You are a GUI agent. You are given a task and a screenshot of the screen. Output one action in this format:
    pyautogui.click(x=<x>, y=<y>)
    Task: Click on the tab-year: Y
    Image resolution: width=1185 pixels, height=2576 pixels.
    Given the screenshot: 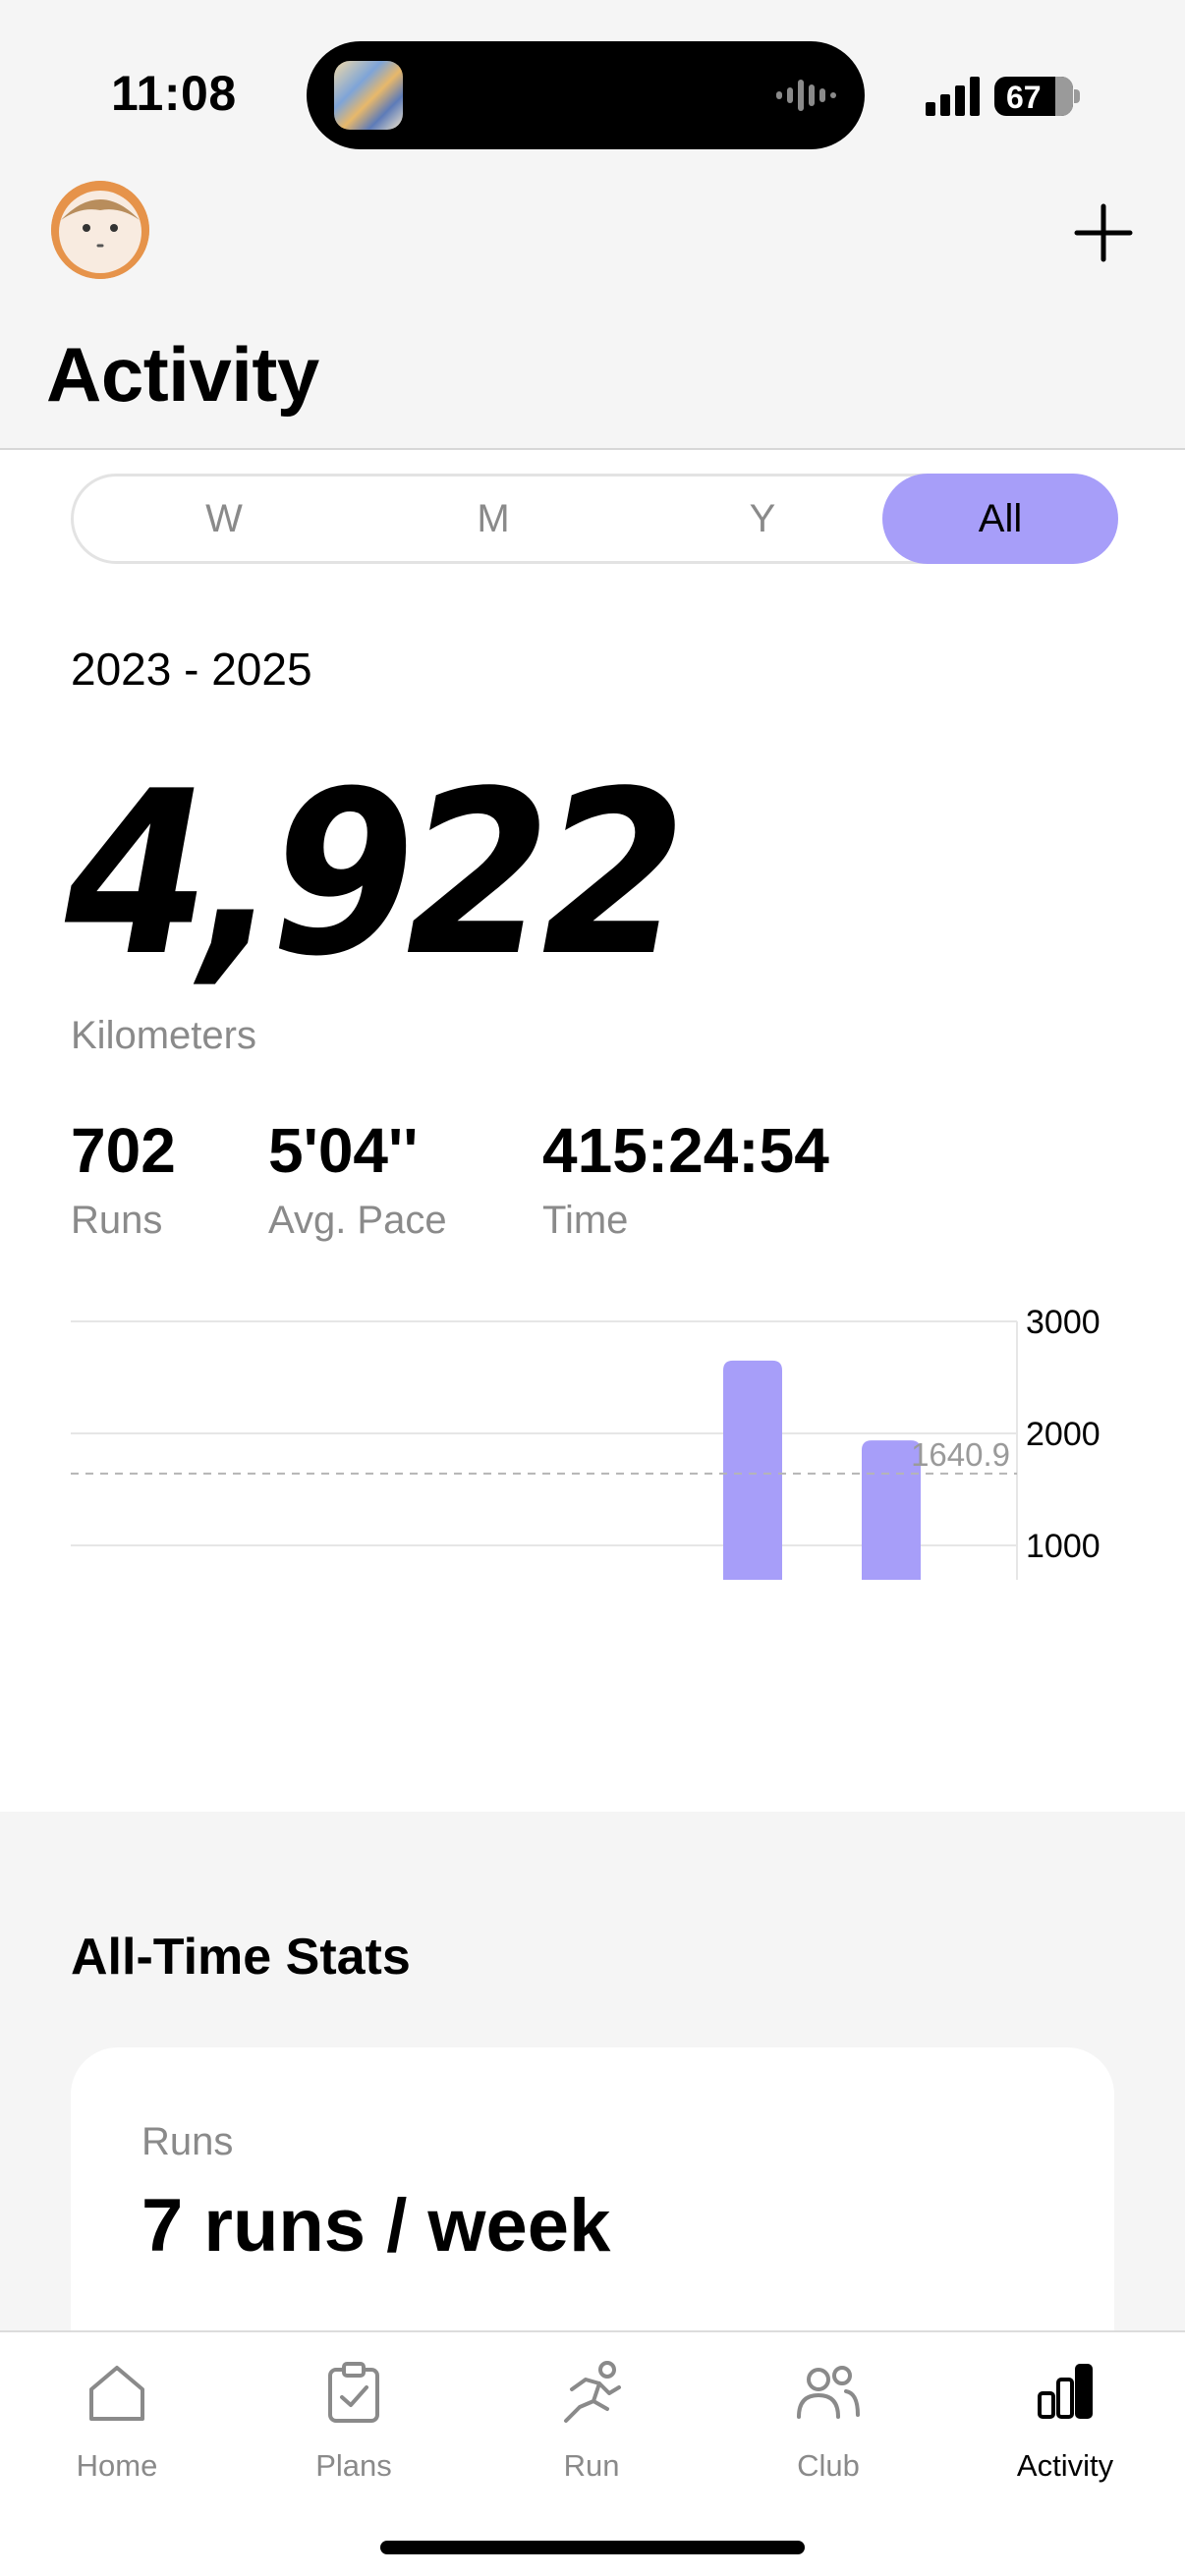 What is the action you would take?
    pyautogui.click(x=763, y=519)
    